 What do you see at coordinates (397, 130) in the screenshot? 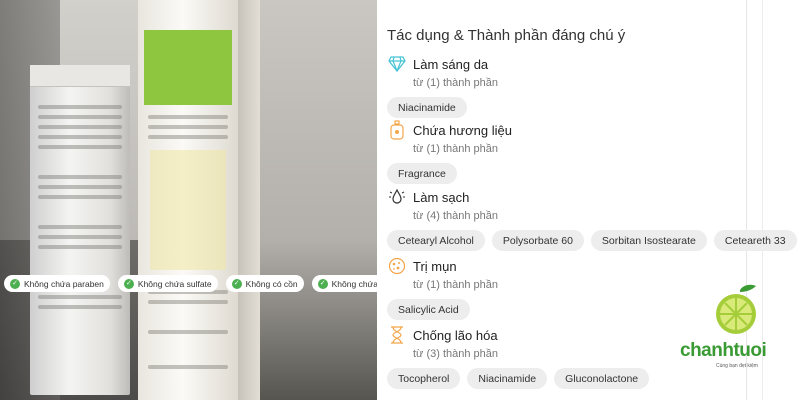
I see `perfume-bottle-icon` at bounding box center [397, 130].